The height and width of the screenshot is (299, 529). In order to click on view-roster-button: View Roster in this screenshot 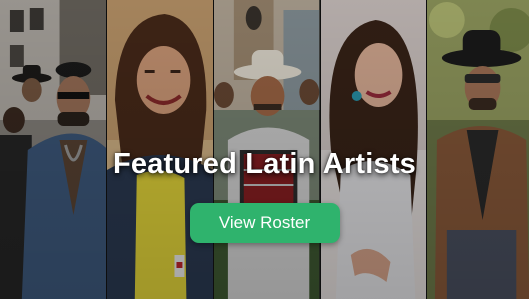, I will do `click(264, 223)`.